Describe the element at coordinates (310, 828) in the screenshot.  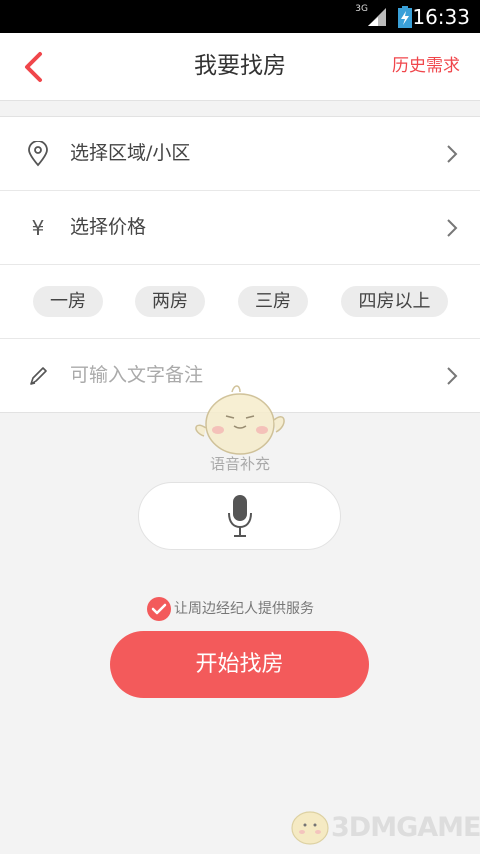
I see `watermark-logo-icon` at that location.